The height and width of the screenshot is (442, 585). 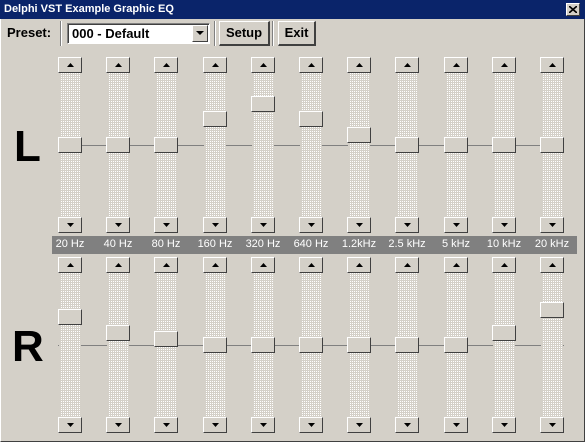 What do you see at coordinates (138, 33) in the screenshot?
I see `preset-select: 000 - Default` at bounding box center [138, 33].